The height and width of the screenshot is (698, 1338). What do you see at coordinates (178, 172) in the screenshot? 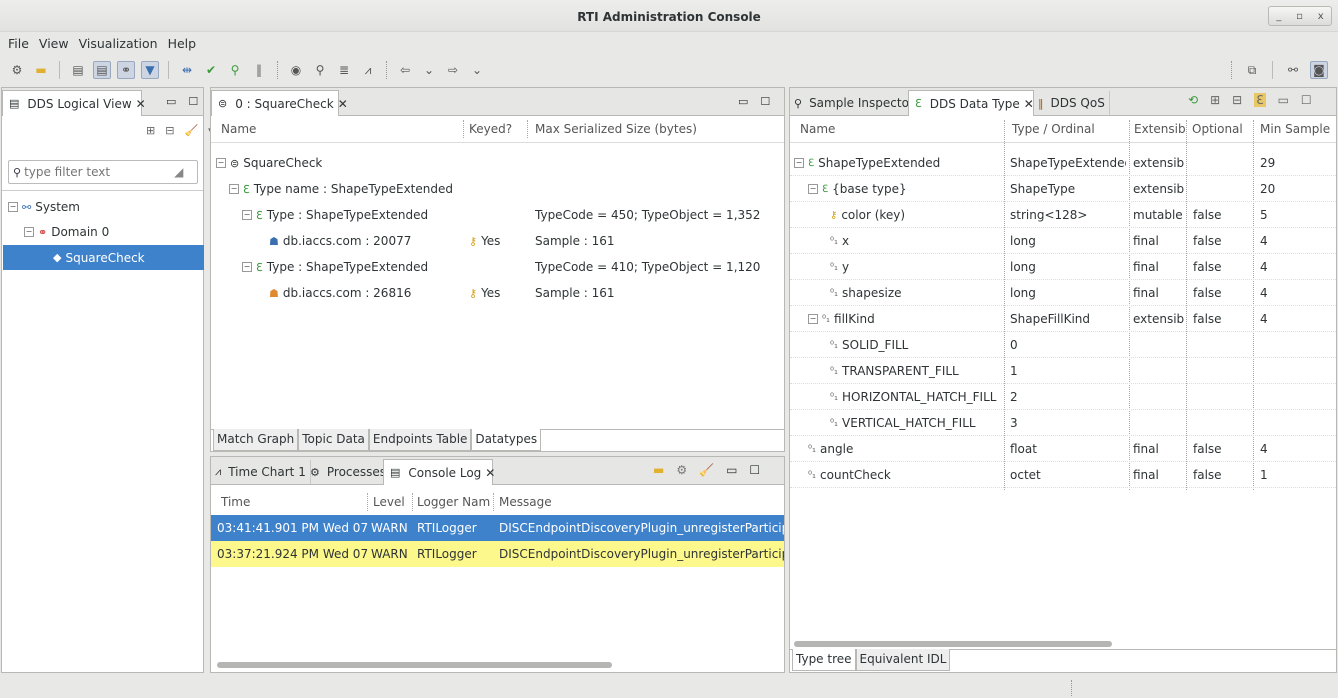
I see `clear-filter-icon: ◢` at bounding box center [178, 172].